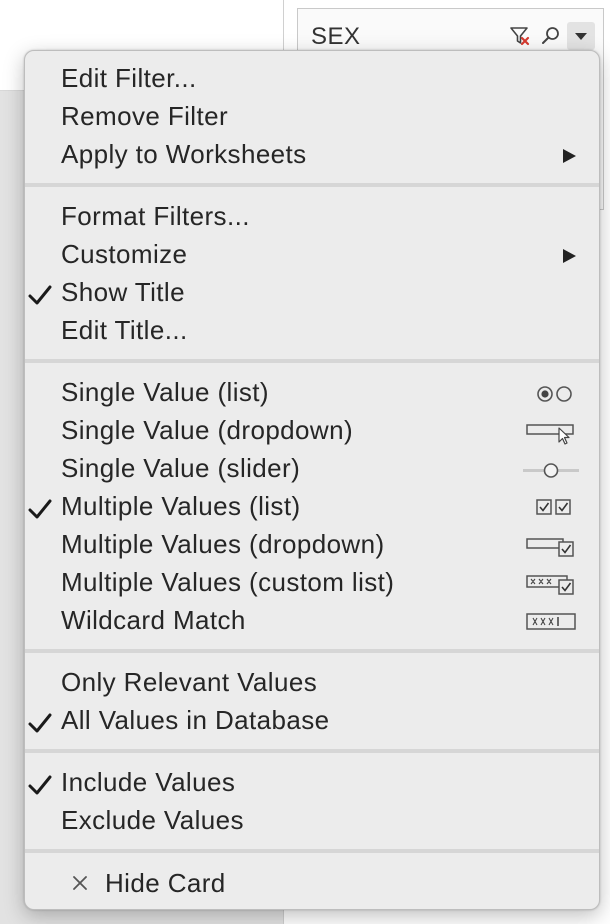 The height and width of the screenshot is (924, 610). What do you see at coordinates (223, 544) in the screenshot?
I see `menu-item-label: Multiple Values (dropdown)` at bounding box center [223, 544].